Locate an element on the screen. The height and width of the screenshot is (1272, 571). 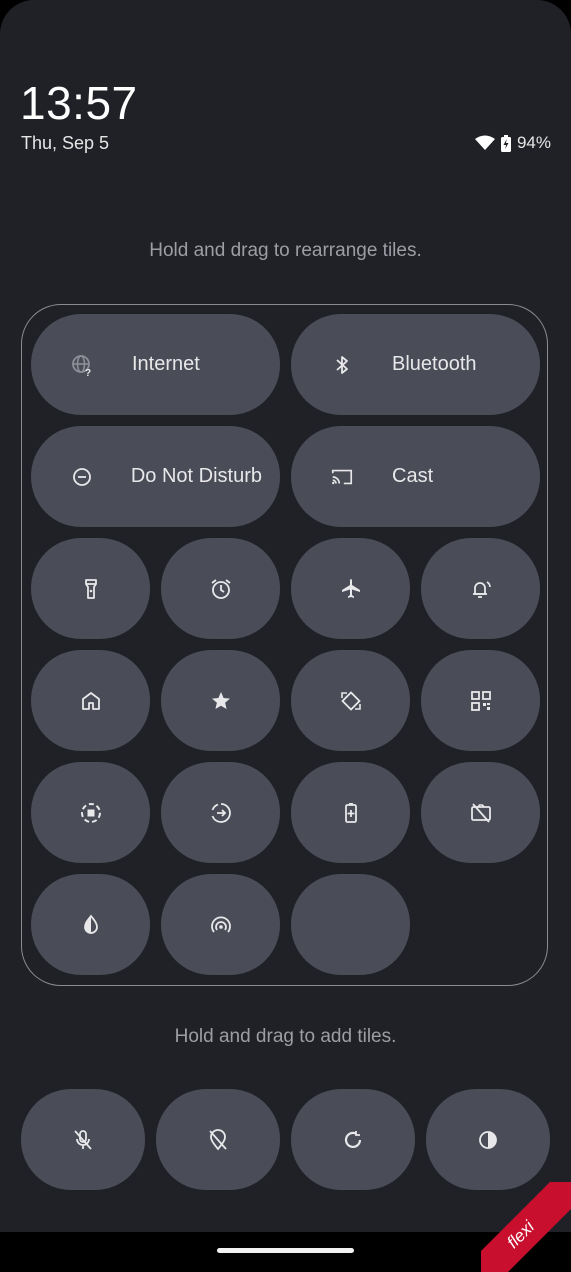
tile-mic-access is located at coordinates (83, 1139).